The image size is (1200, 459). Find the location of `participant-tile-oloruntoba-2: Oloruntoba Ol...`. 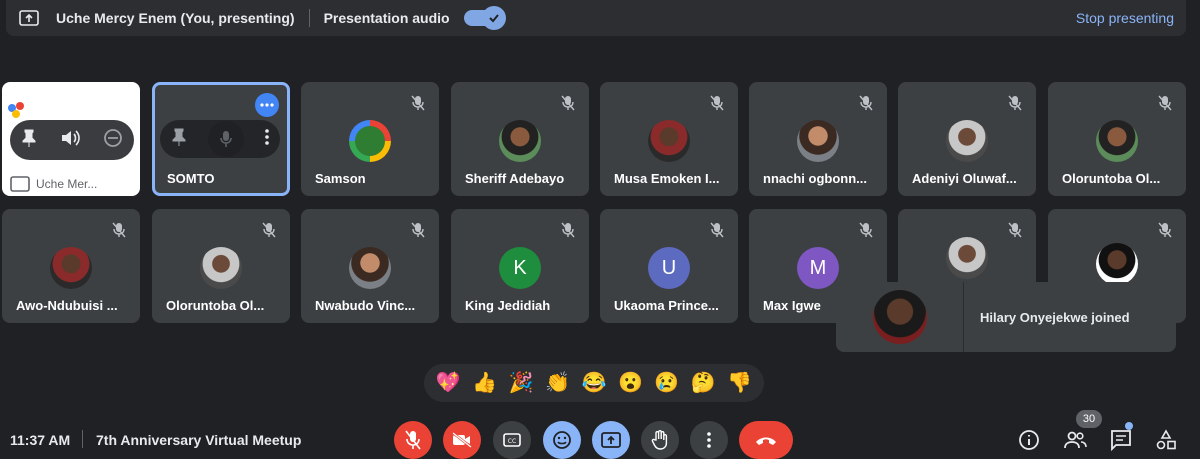

participant-tile-oloruntoba-2: Oloruntoba Ol... is located at coordinates (221, 266).